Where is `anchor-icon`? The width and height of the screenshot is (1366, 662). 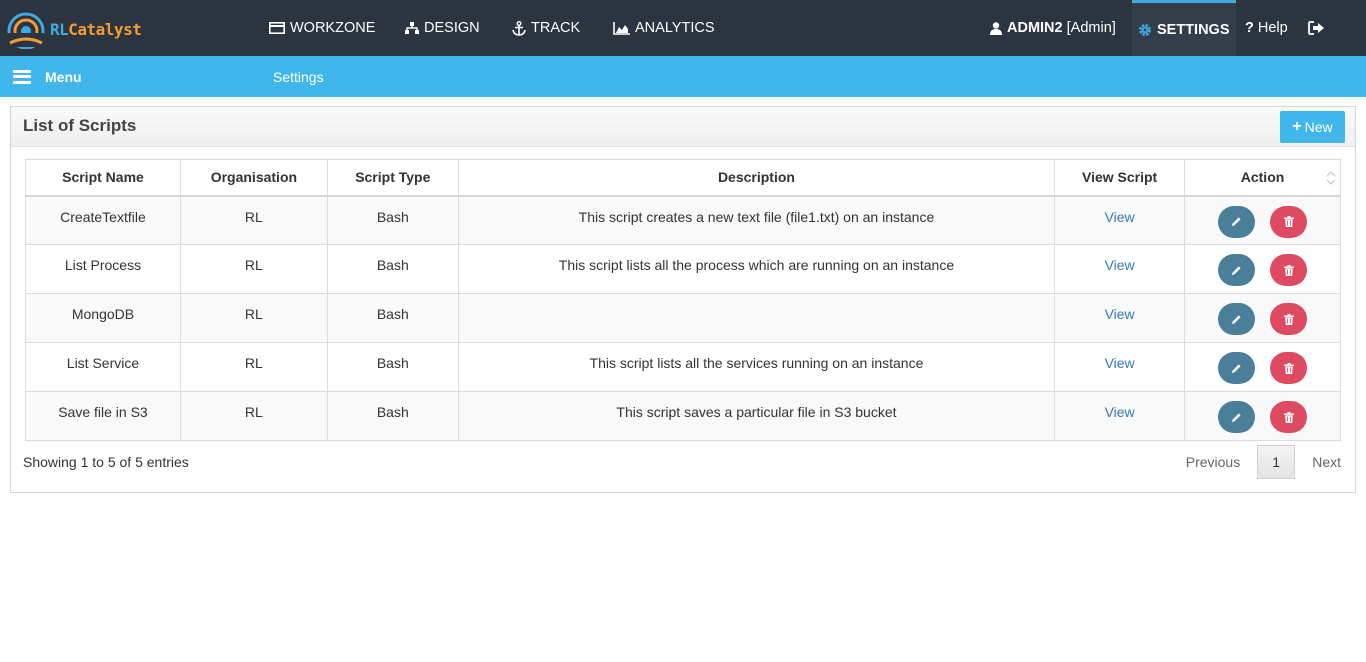
anchor-icon is located at coordinates (519, 28).